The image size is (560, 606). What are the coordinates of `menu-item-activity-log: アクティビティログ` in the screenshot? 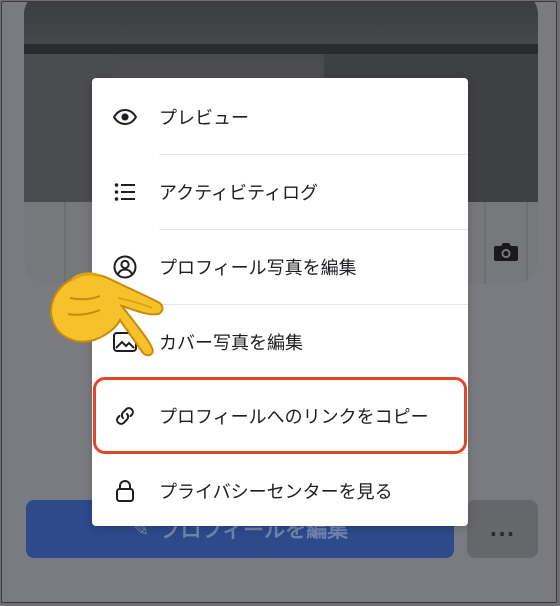 It's located at (280, 192).